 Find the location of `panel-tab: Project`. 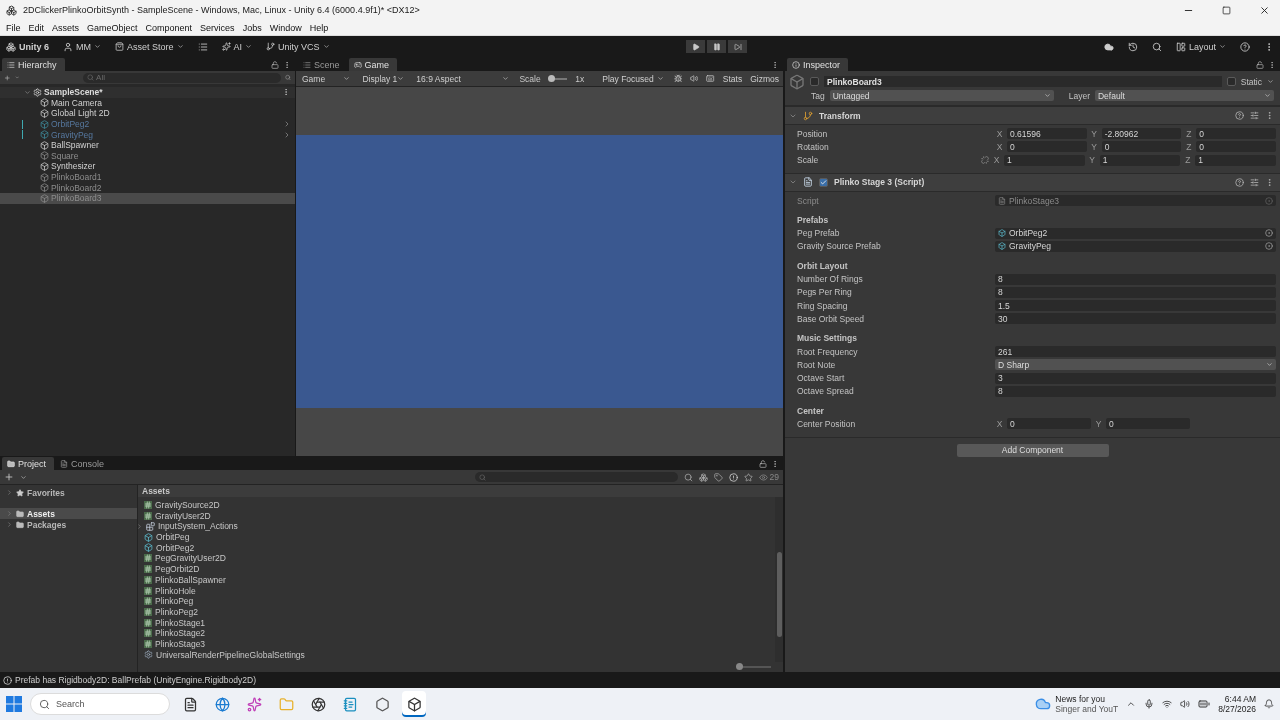

panel-tab: Project is located at coordinates (28, 463).